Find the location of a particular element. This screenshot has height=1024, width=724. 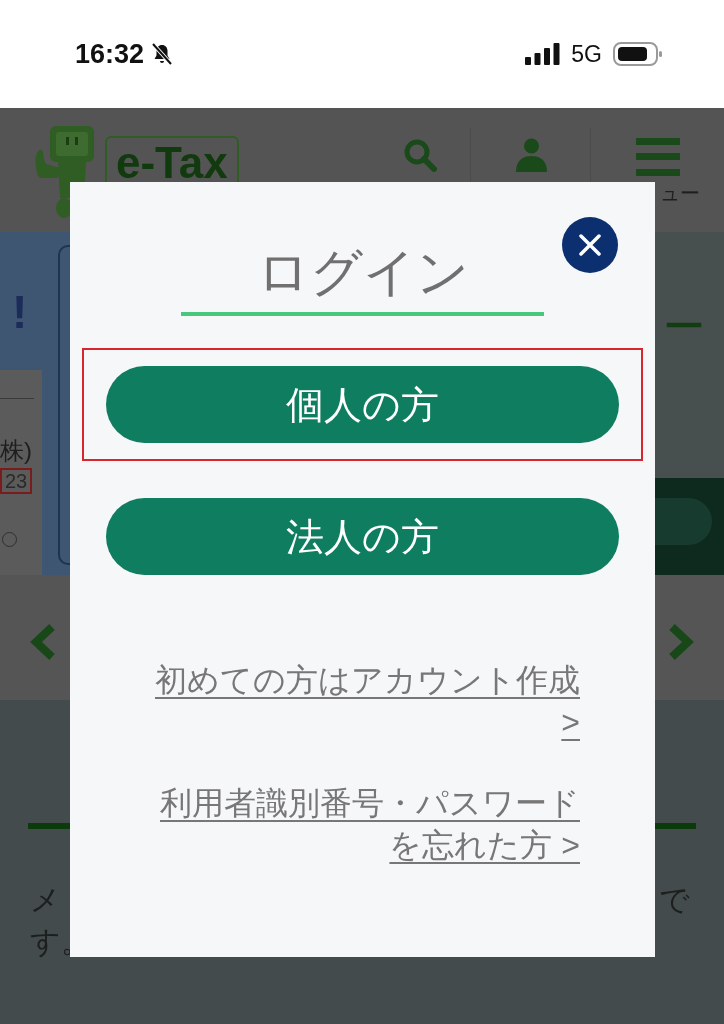

person-icon is located at coordinates (531, 155).